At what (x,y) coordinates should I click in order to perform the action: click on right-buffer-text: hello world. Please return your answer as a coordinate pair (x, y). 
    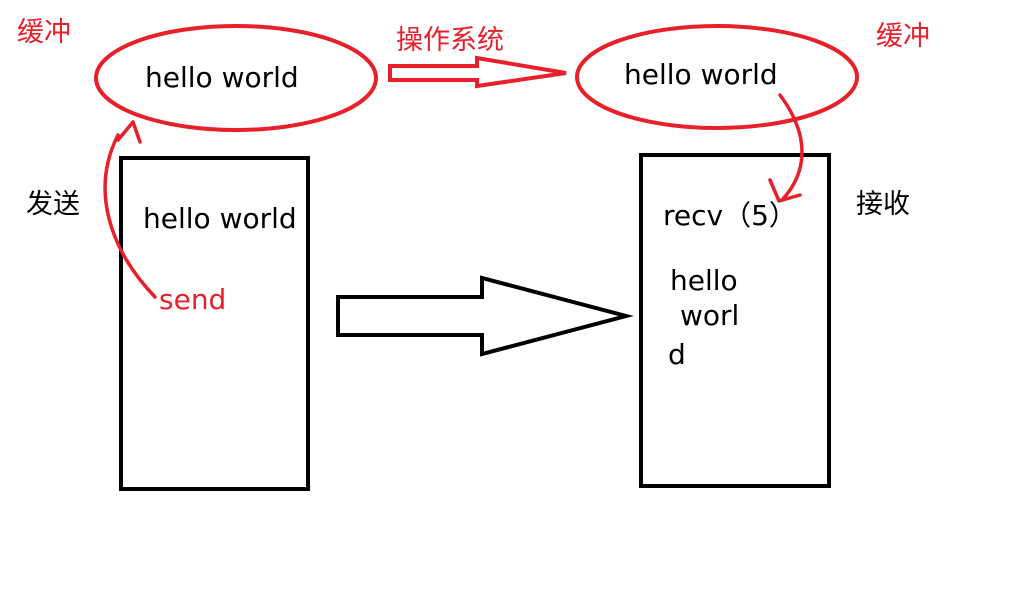
    Looking at the image, I should click on (701, 74).